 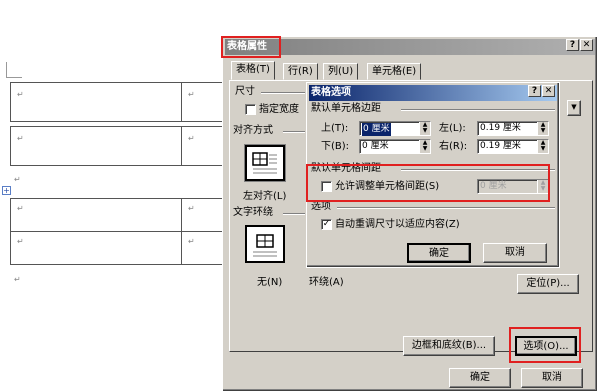 I want to click on options-group-label: 选项, so click(x=321, y=206).